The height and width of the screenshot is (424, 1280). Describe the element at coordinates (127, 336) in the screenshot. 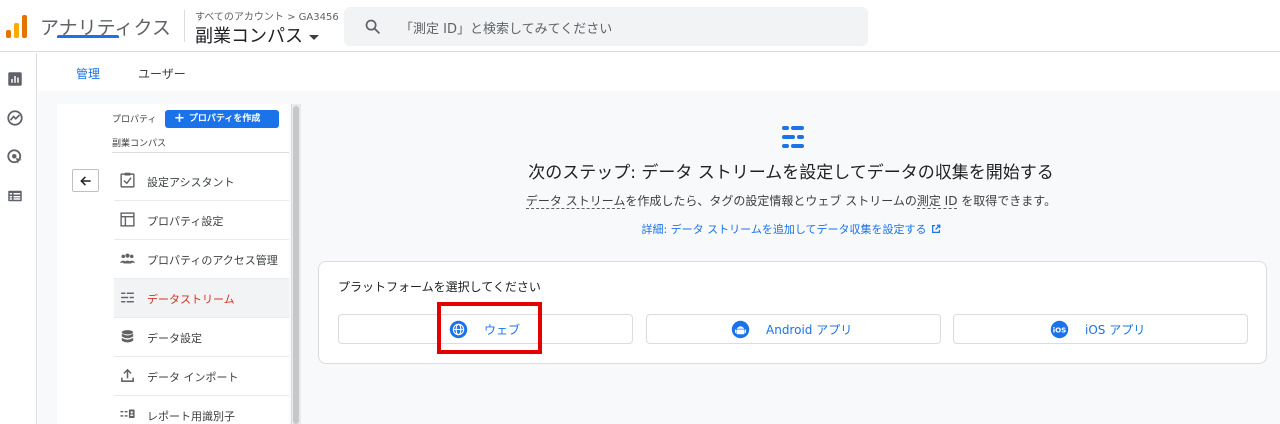

I see `database-icon` at that location.